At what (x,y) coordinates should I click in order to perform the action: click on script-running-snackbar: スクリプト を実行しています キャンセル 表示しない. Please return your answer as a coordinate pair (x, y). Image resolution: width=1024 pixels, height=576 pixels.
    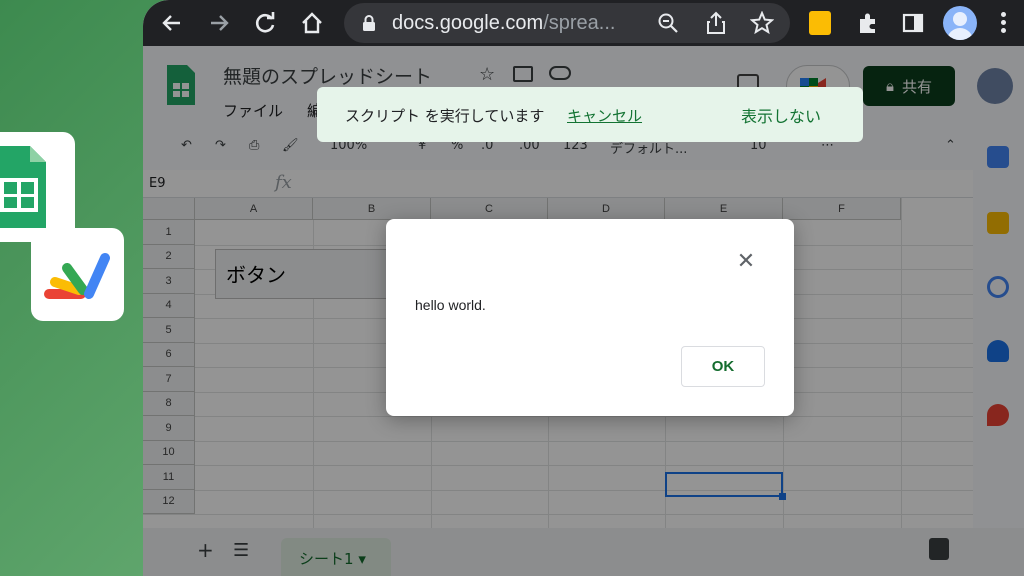
    Looking at the image, I should click on (590, 114).